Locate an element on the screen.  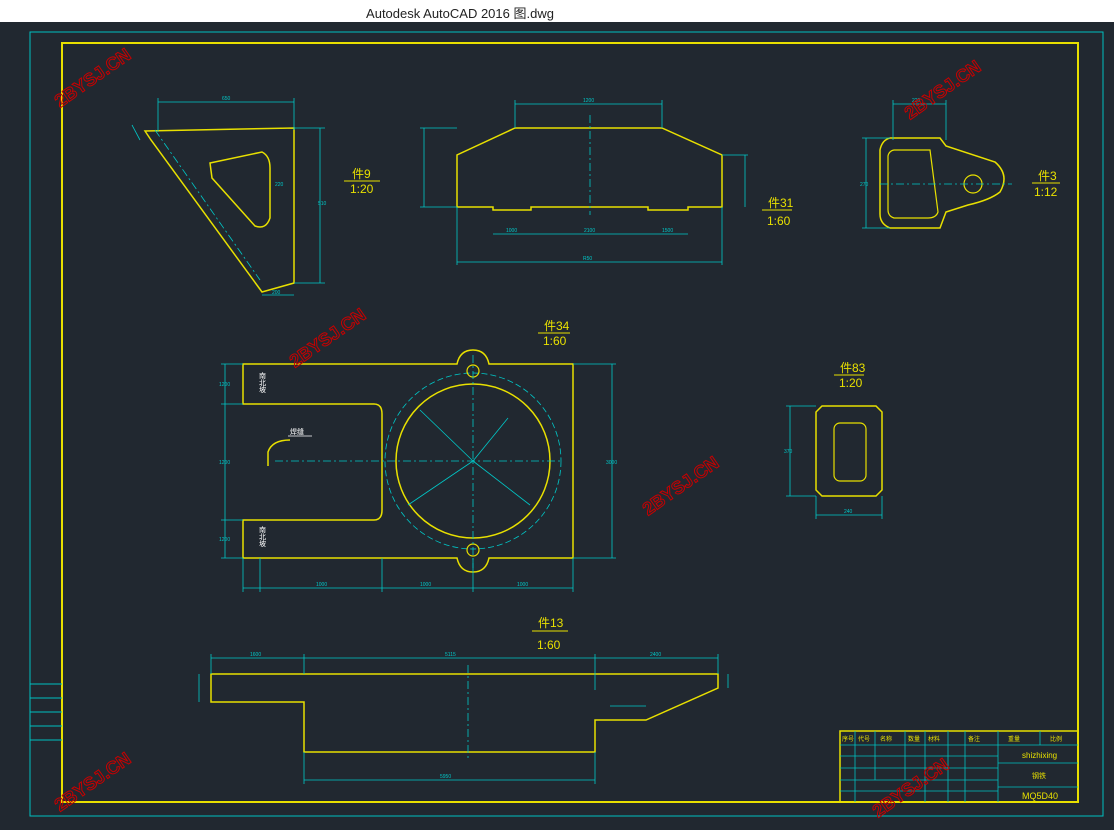
dim-label: 1600 is located at coordinates (255, 655).